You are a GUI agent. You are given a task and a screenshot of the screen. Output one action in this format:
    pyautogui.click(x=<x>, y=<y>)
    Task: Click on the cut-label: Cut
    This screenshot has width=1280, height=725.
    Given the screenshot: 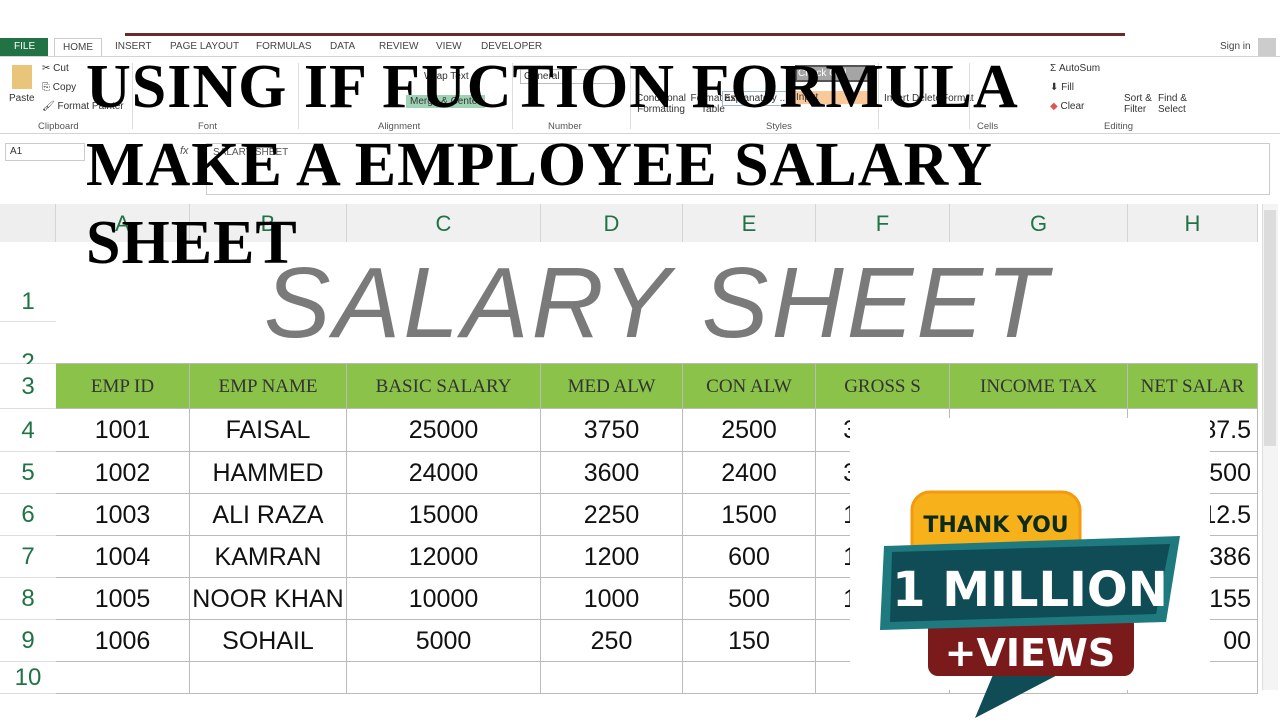 What is the action you would take?
    pyautogui.click(x=61, y=68)
    